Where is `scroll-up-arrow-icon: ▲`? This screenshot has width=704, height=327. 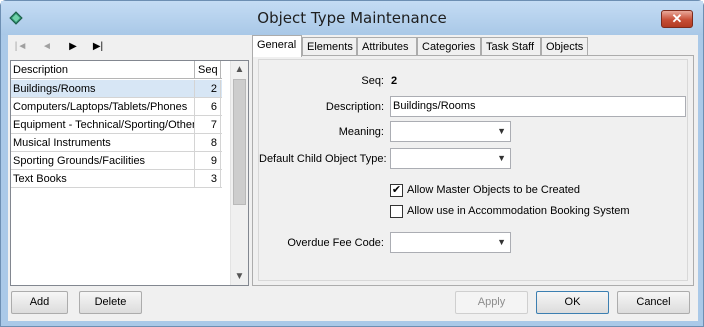 scroll-up-arrow-icon: ▲ is located at coordinates (239, 69).